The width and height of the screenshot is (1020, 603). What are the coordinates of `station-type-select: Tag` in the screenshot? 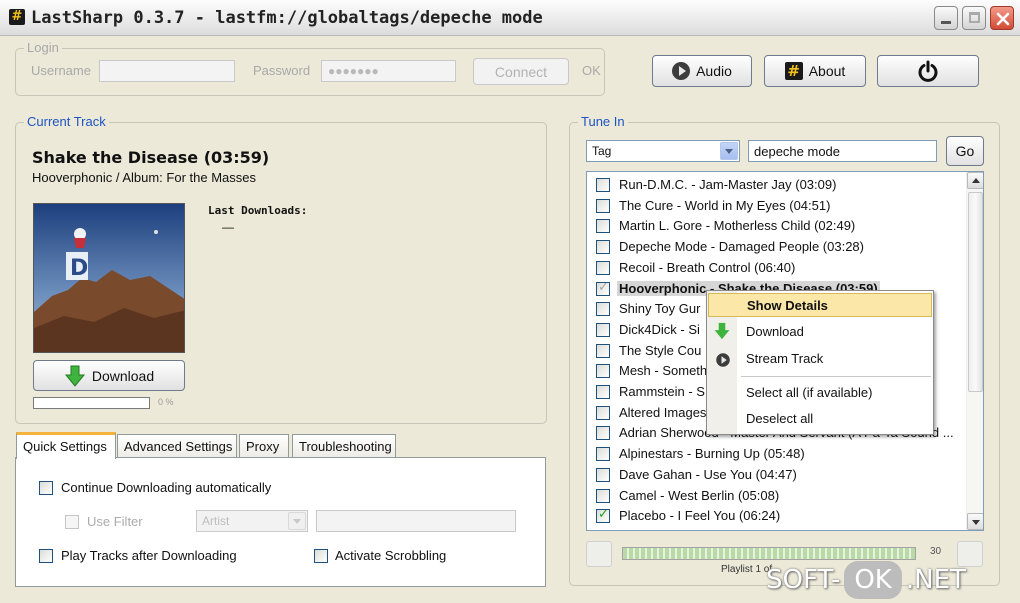 It's located at (663, 151).